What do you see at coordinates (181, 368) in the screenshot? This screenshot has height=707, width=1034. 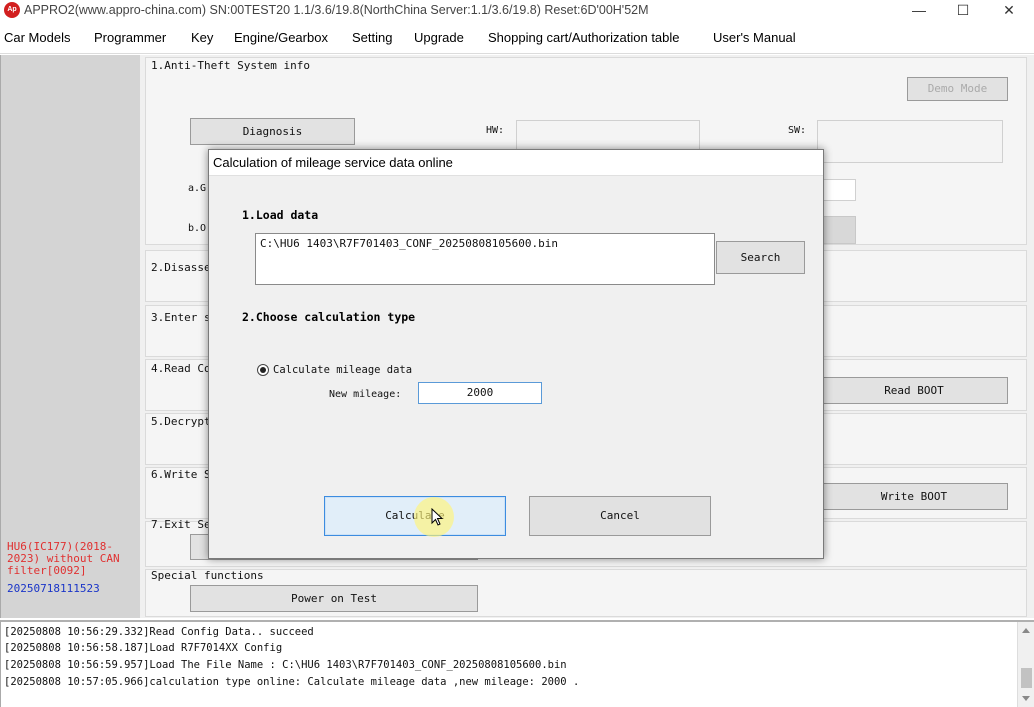 I see `section4-title: 4.Read Co` at bounding box center [181, 368].